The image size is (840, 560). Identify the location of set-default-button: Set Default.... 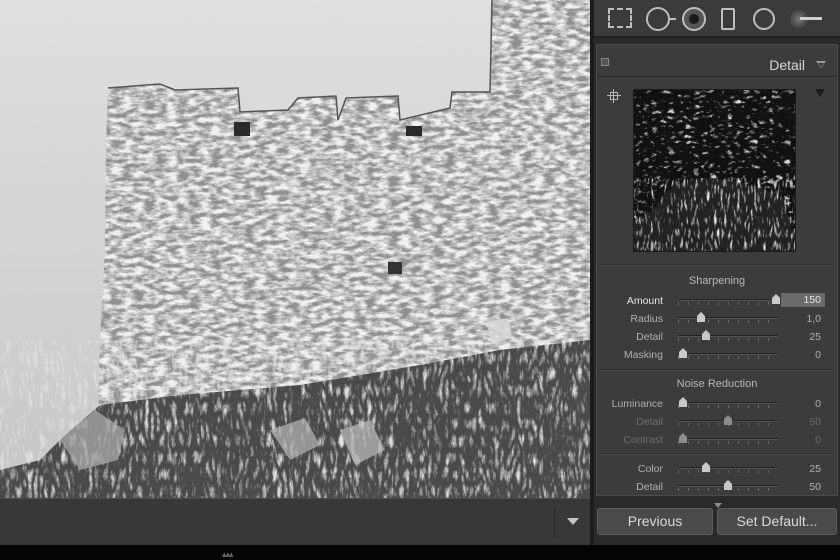
(777, 521).